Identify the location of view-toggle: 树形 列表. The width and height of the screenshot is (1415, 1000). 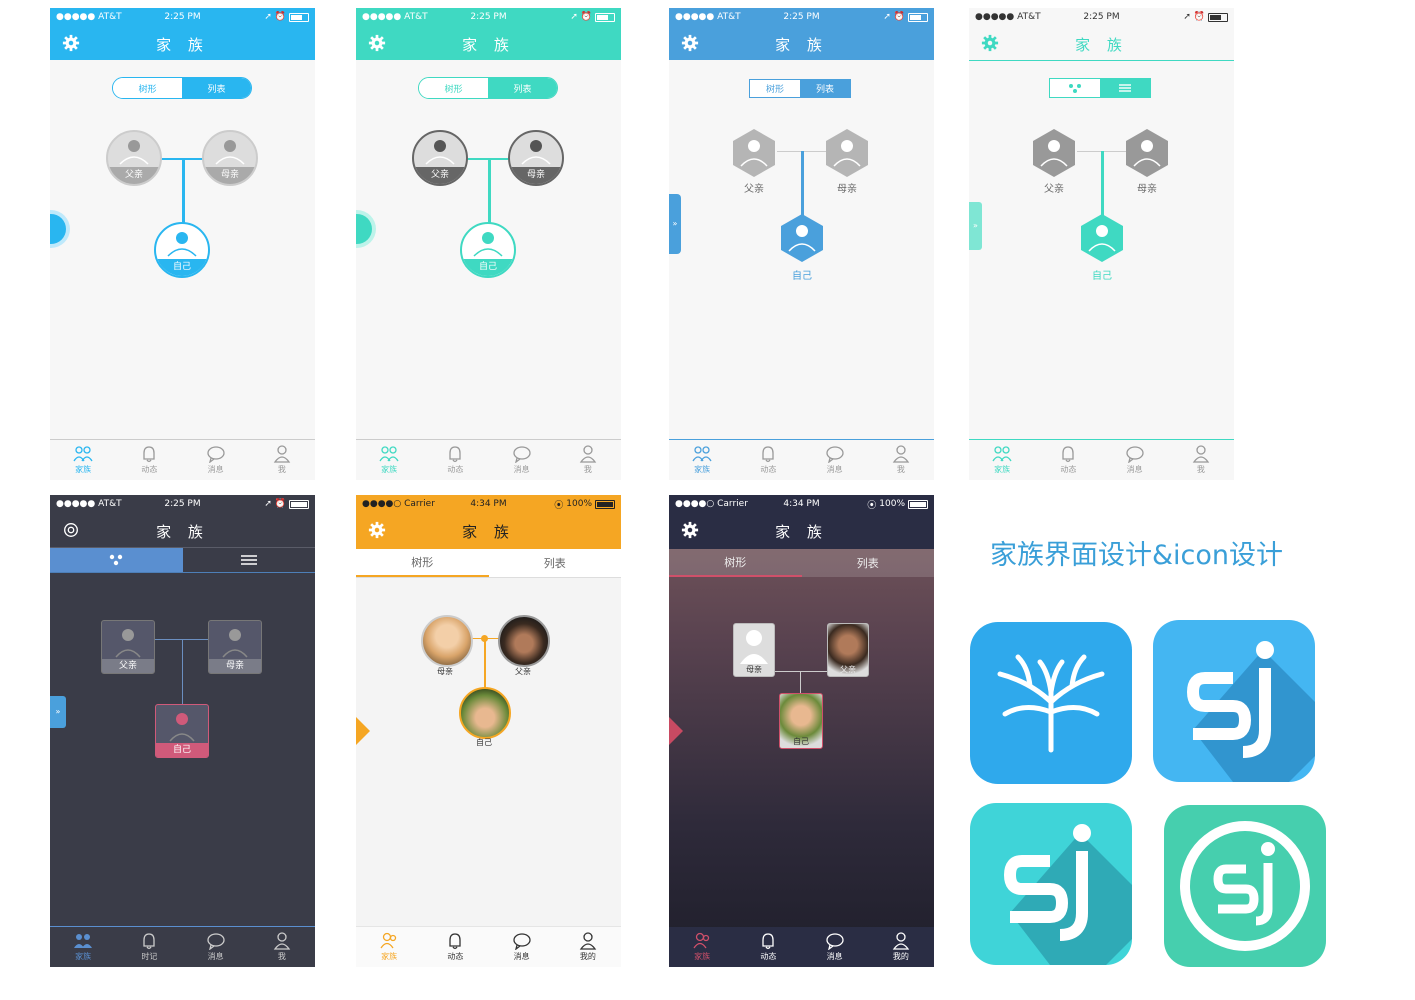
(488, 88).